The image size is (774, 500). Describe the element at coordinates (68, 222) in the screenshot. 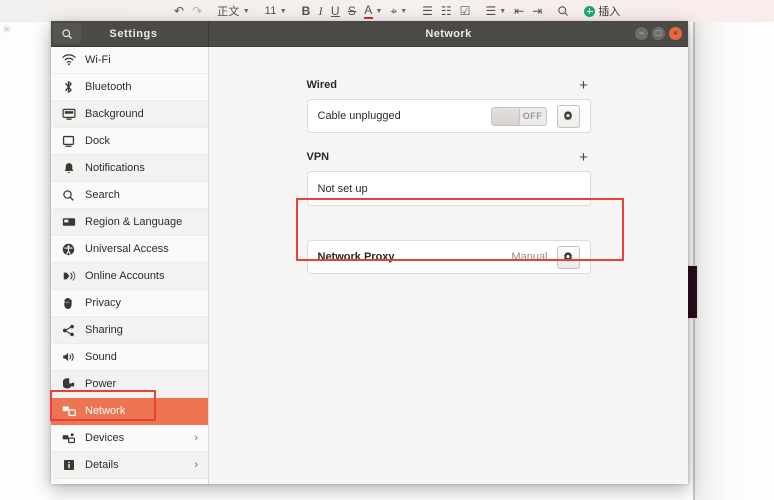

I see `region-language-icon` at that location.